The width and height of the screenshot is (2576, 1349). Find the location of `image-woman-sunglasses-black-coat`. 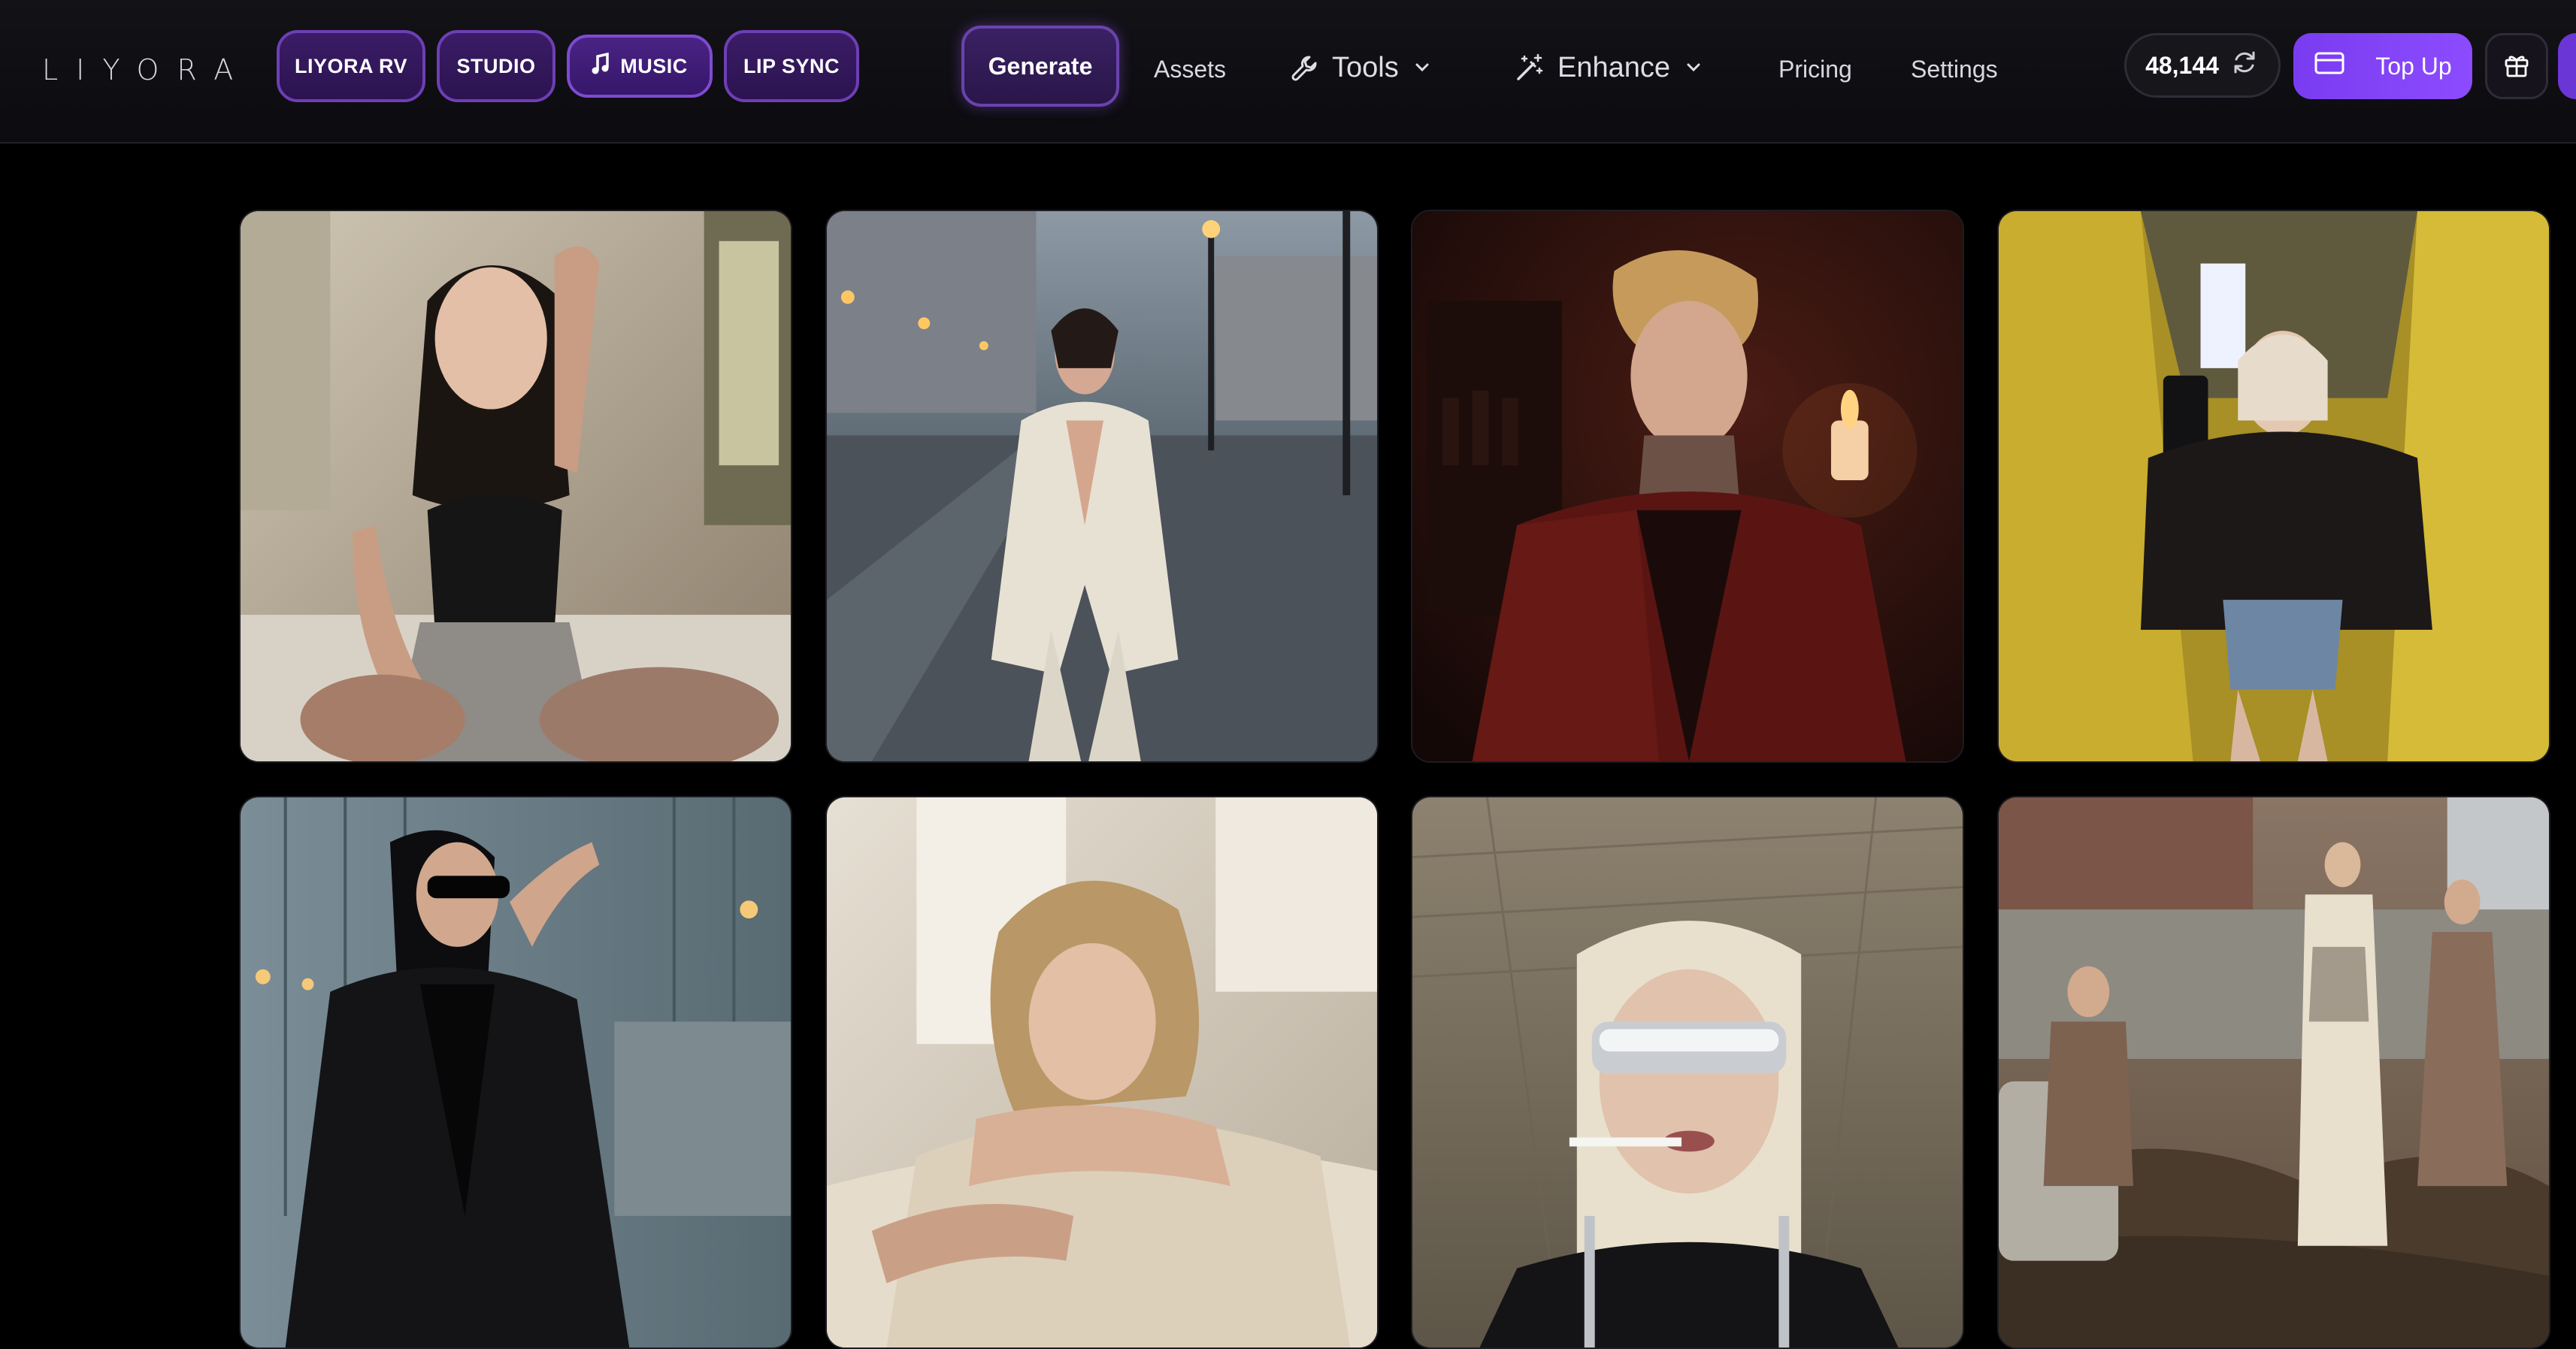

image-woman-sunglasses-black-coat is located at coordinates (516, 1072).